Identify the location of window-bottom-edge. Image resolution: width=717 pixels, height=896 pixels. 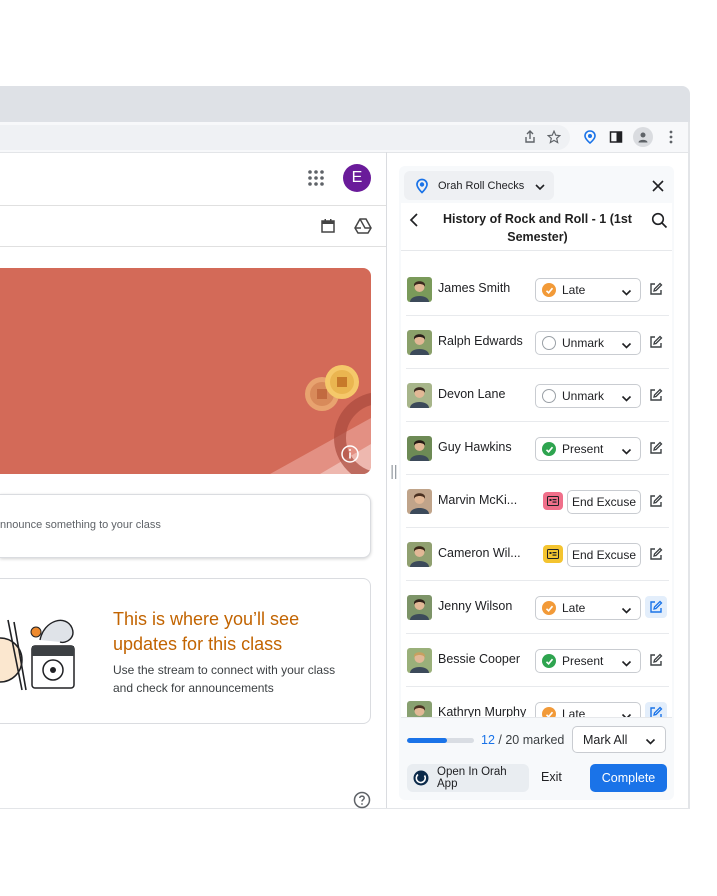
(345, 808).